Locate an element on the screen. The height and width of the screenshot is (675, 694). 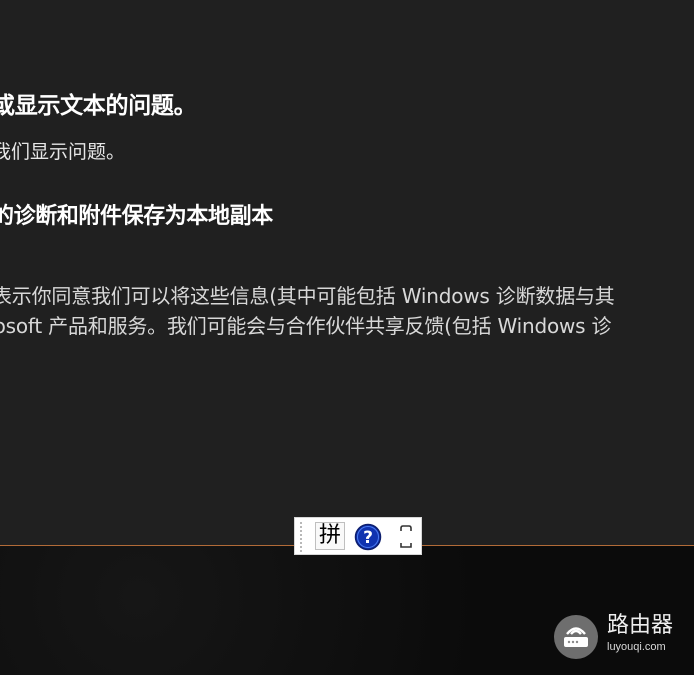
fullwidth-halfwidth-icon is located at coordinates (406, 537).